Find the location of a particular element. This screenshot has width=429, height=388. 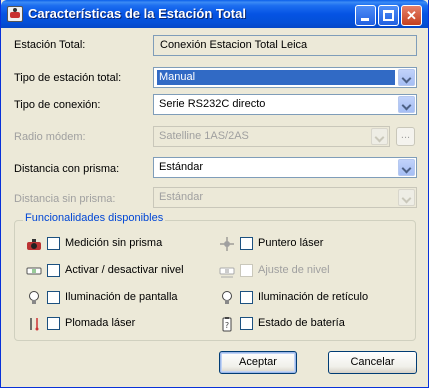

tipo-conexion-label: Tipo de conexión: is located at coordinates (57, 105).